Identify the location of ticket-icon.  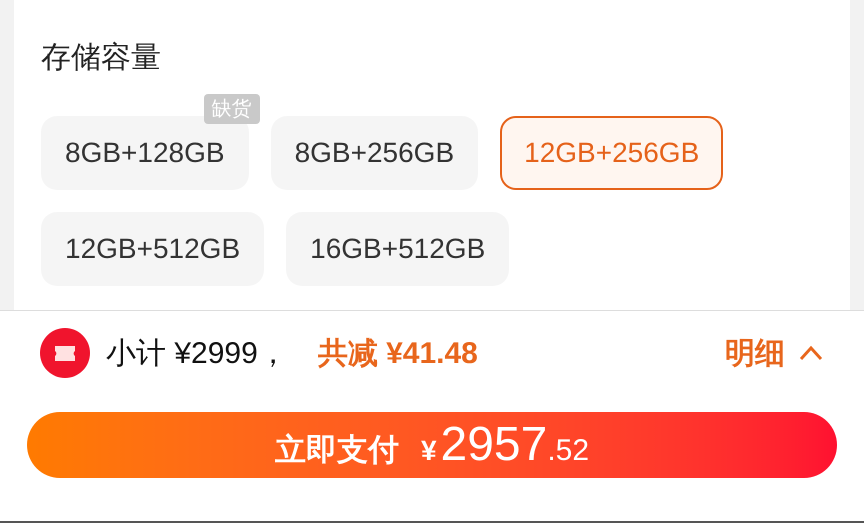
(65, 353).